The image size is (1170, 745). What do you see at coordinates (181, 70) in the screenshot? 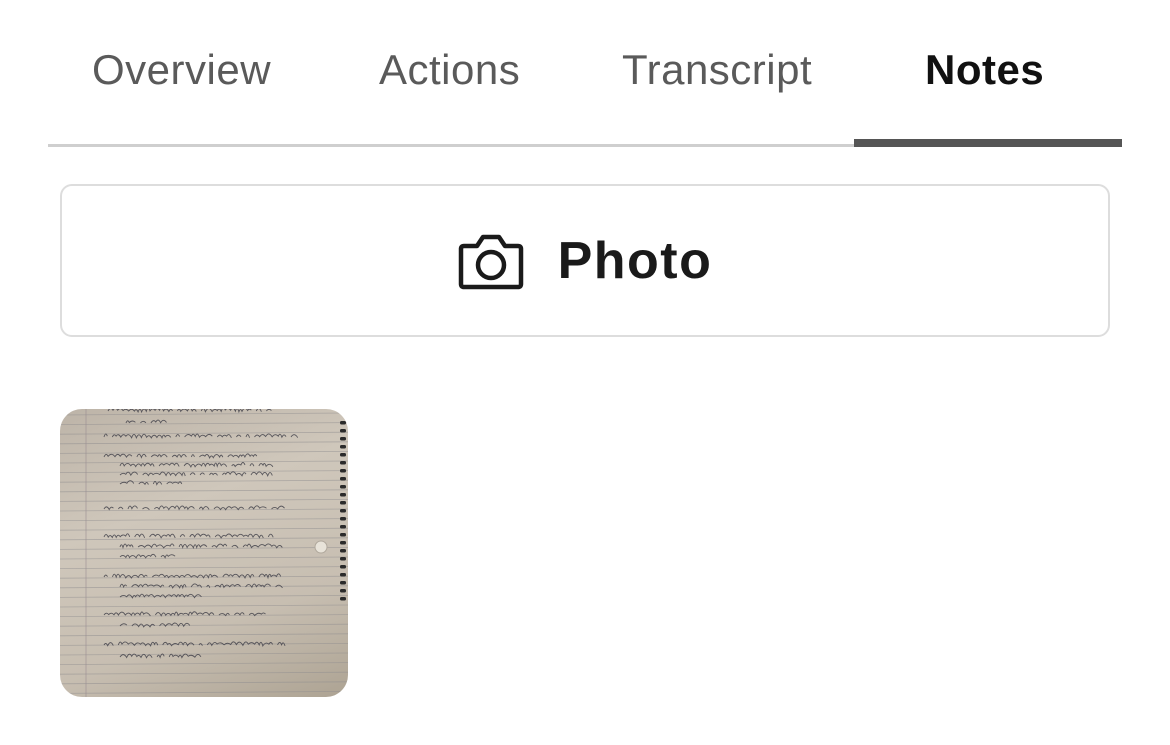
I see `tab-overview: Overview` at bounding box center [181, 70].